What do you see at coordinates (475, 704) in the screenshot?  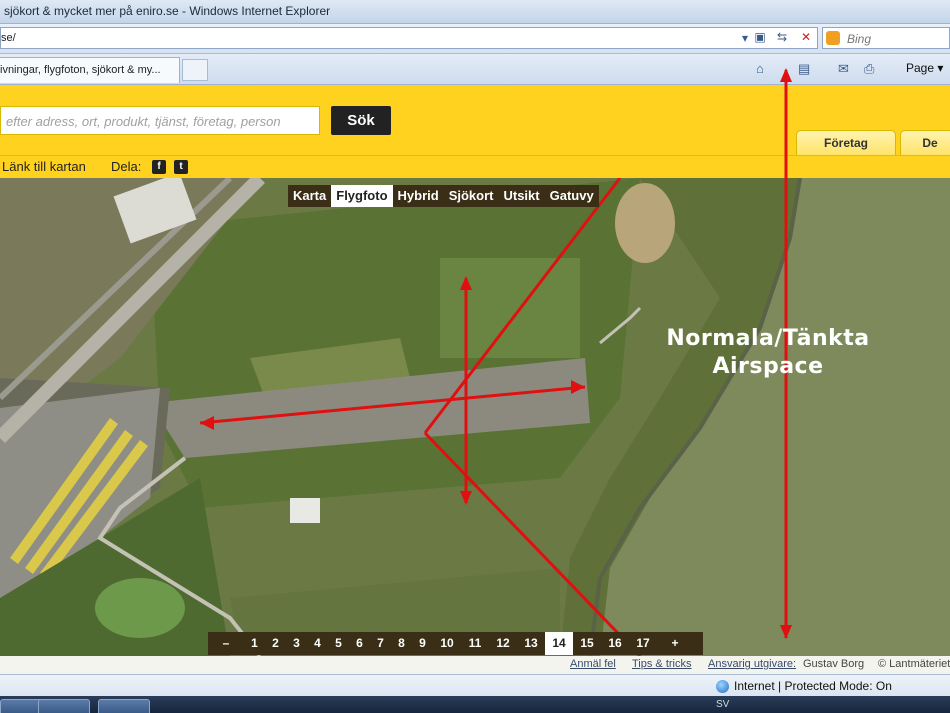 I see `taskbar: SV` at bounding box center [475, 704].